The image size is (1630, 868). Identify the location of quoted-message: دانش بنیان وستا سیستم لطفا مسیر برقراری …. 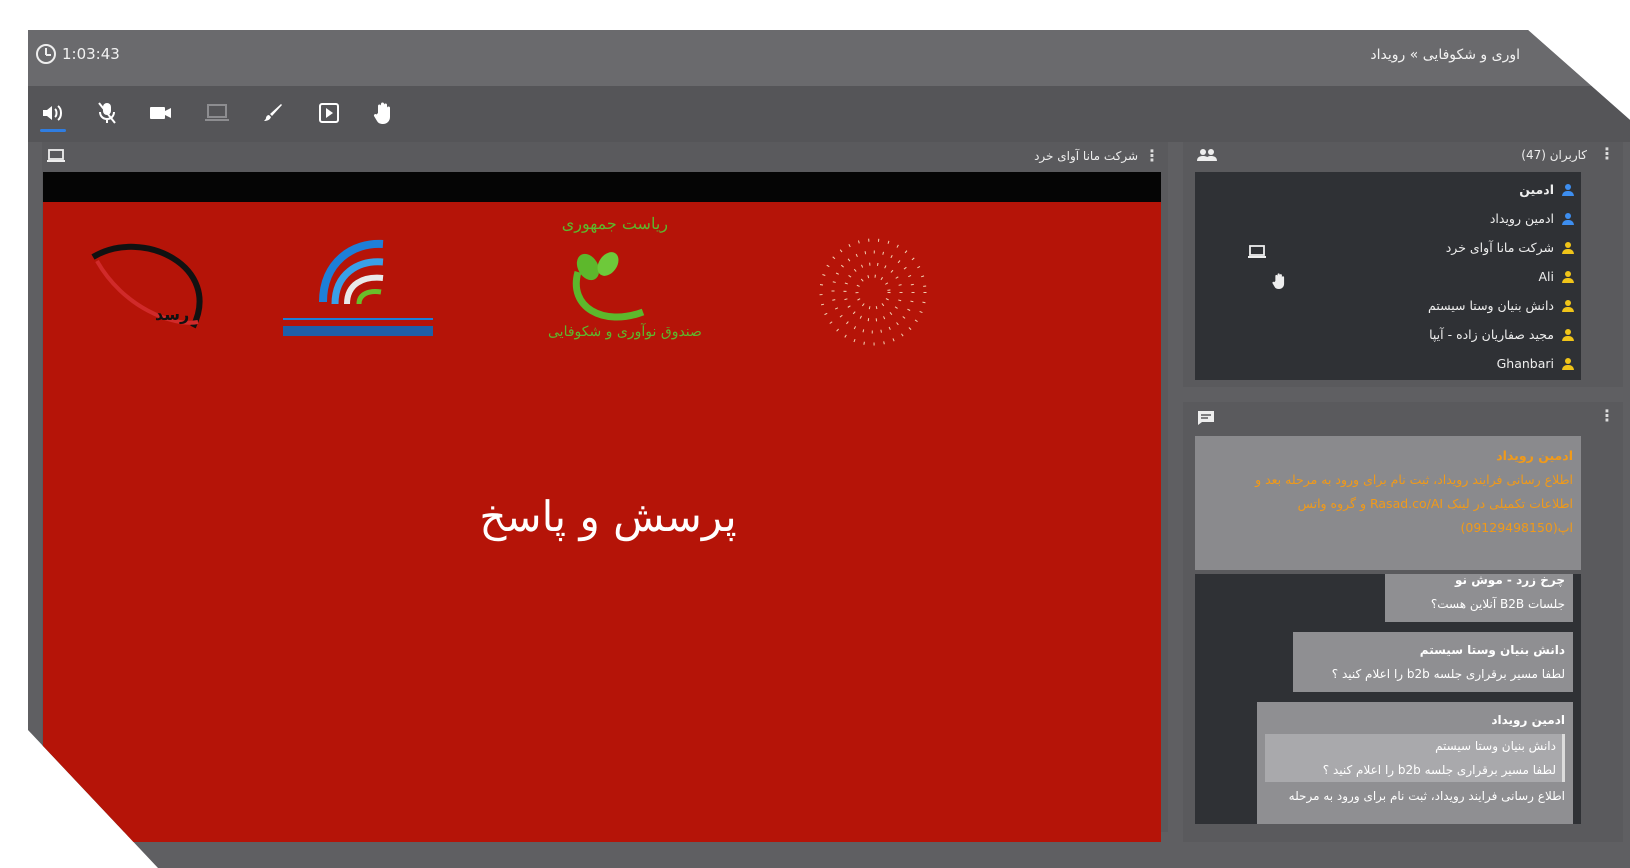
(1415, 758).